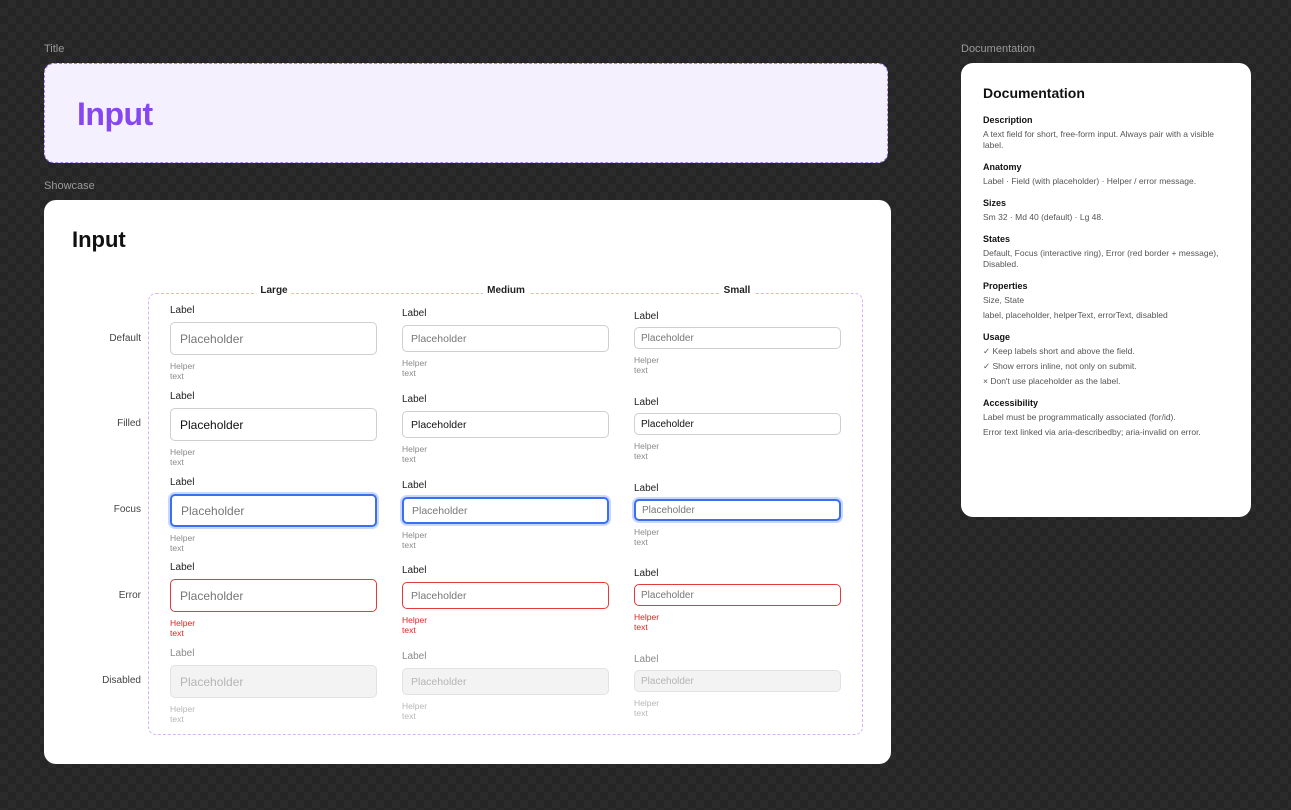 This screenshot has height=810, width=1291. I want to click on column-header-small: Small, so click(737, 290).